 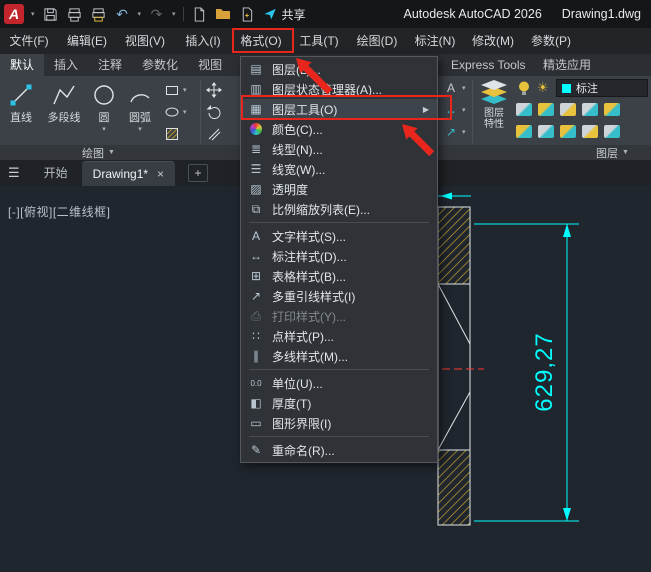 I want to click on menu-file: 文件(F), so click(x=29, y=41).